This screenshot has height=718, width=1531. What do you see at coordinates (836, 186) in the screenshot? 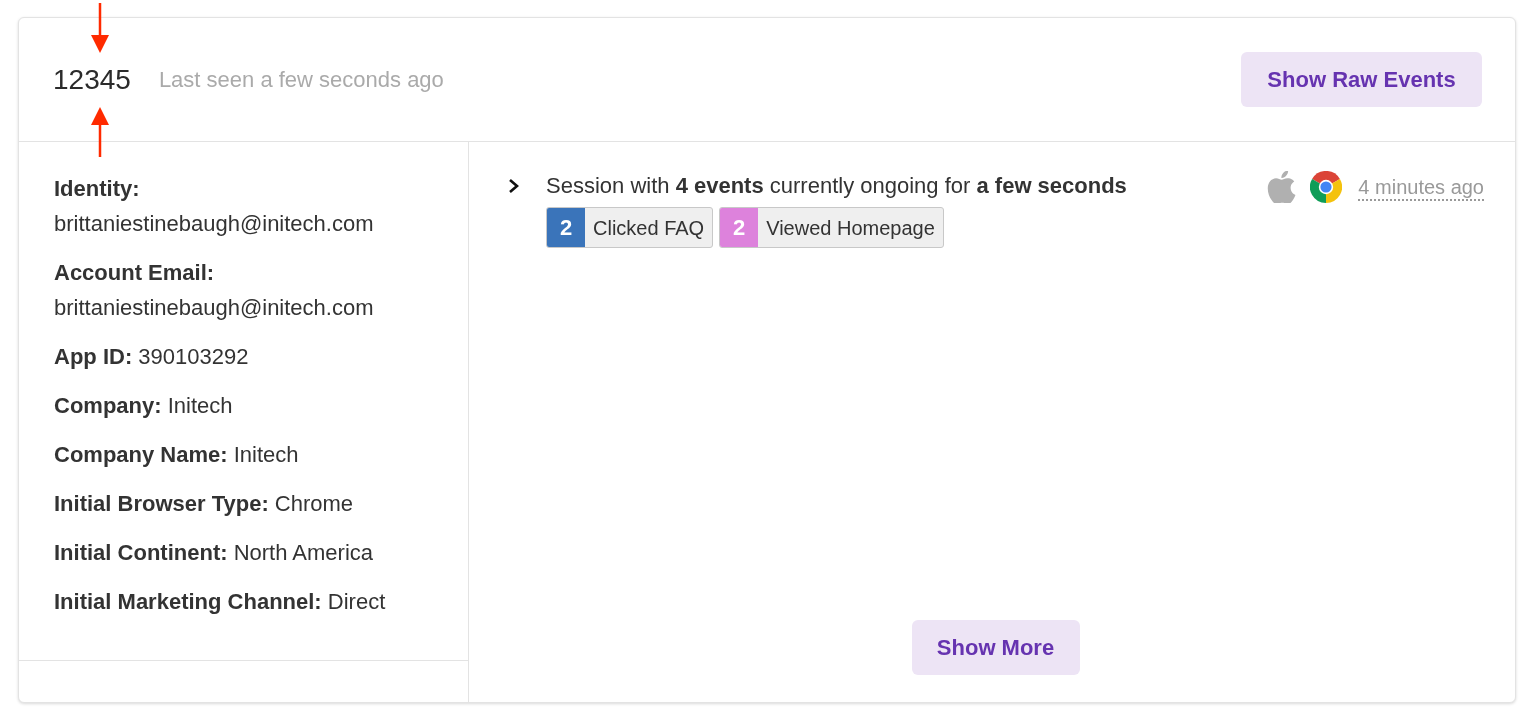
I see `session-summary: Session with 4 events currently ongoing for a few seconds` at bounding box center [836, 186].